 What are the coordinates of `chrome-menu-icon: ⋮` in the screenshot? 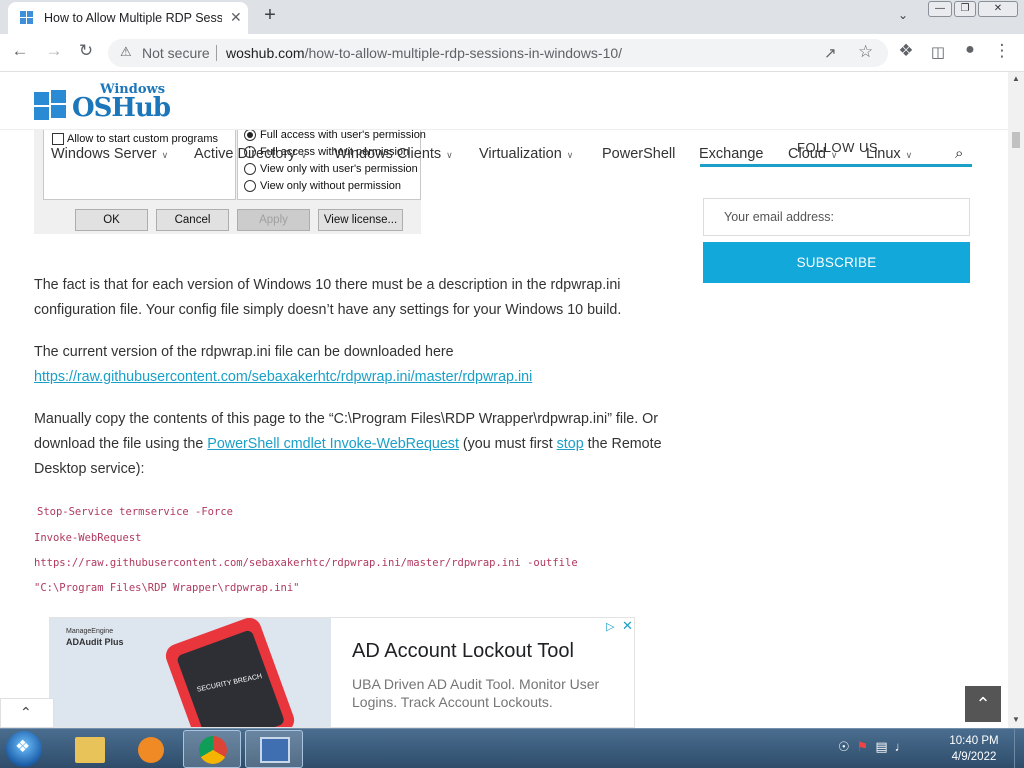 It's located at (1002, 51).